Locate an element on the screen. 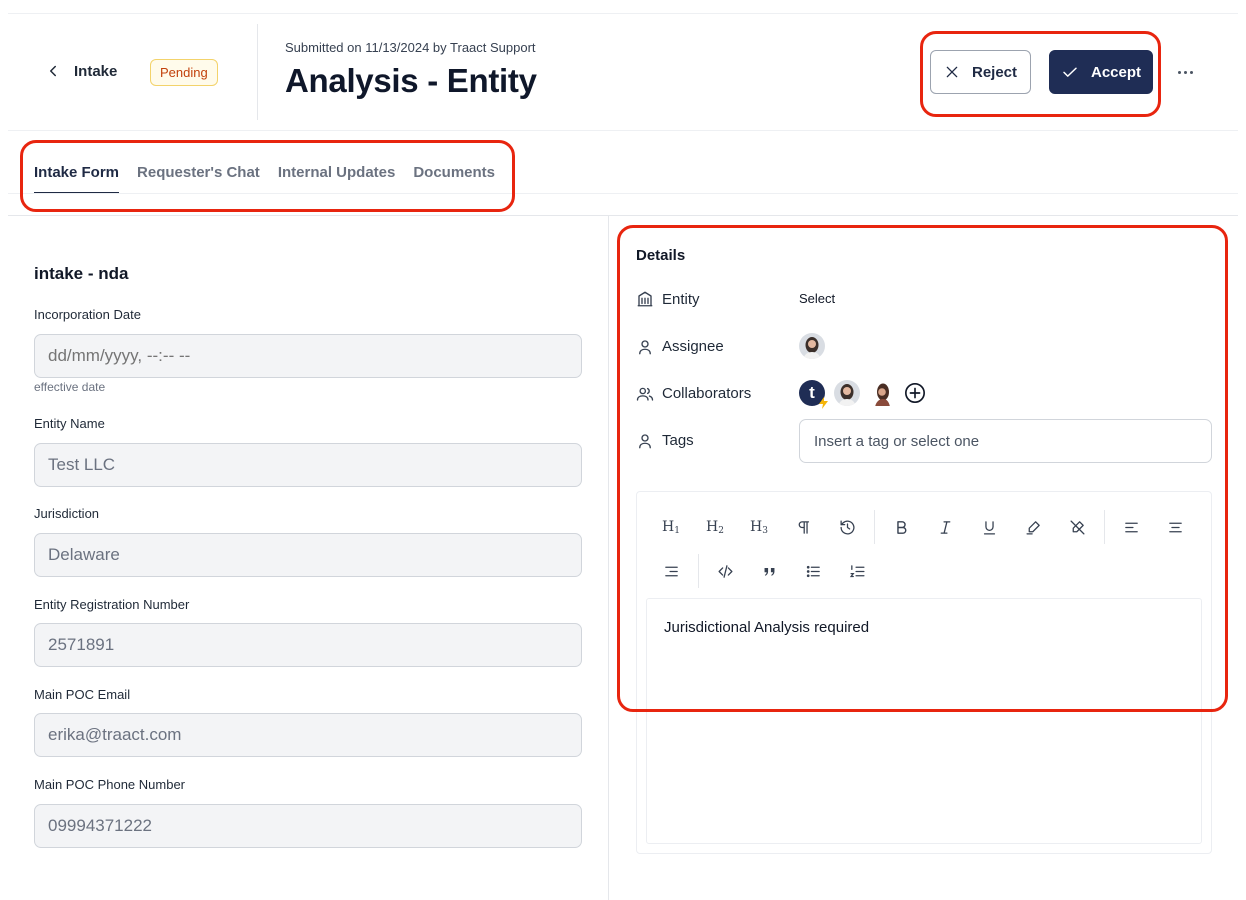 The height and width of the screenshot is (900, 1246). tab-documents: Documents is located at coordinates (454, 172).